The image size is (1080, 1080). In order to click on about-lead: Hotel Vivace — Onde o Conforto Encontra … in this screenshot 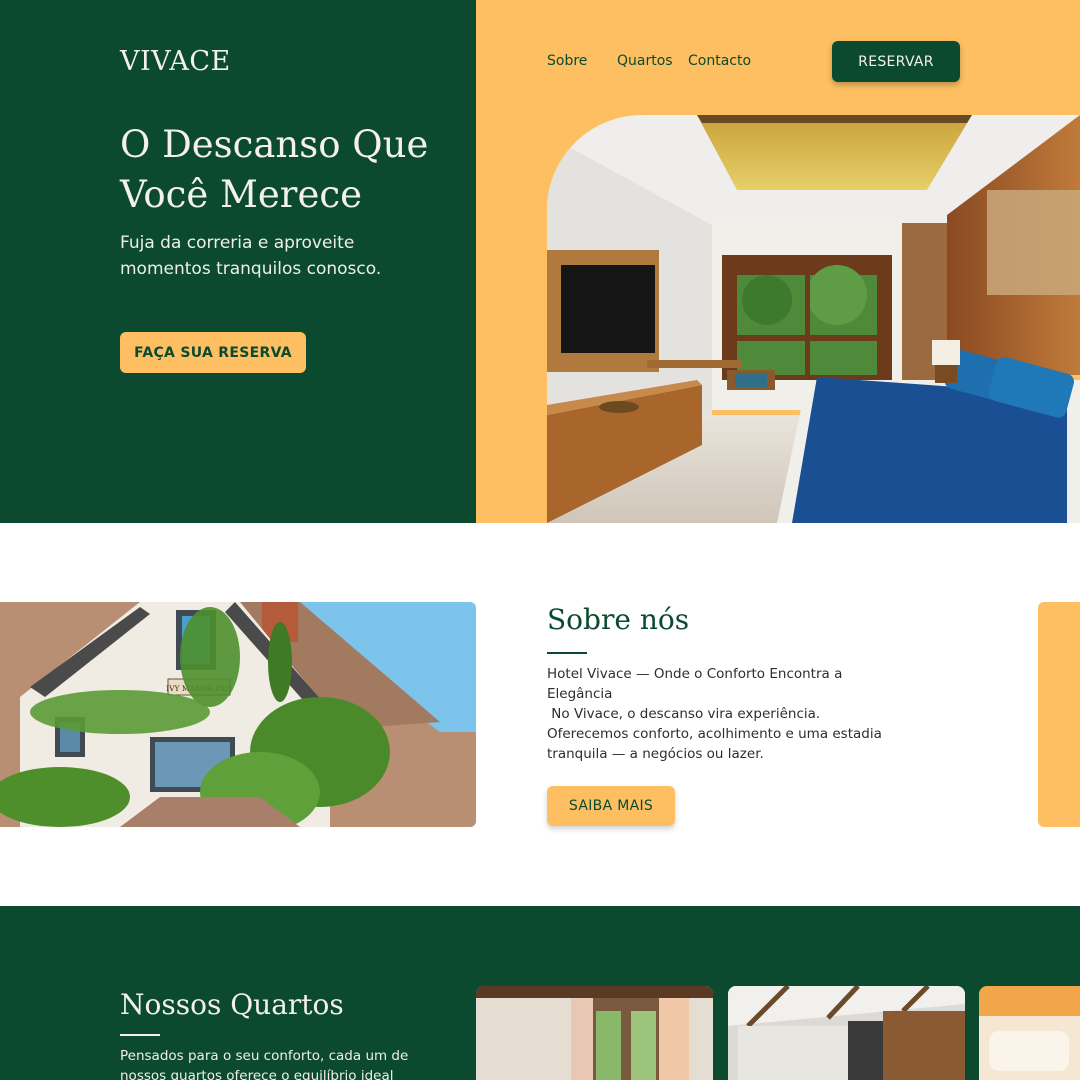, I will do `click(695, 684)`.